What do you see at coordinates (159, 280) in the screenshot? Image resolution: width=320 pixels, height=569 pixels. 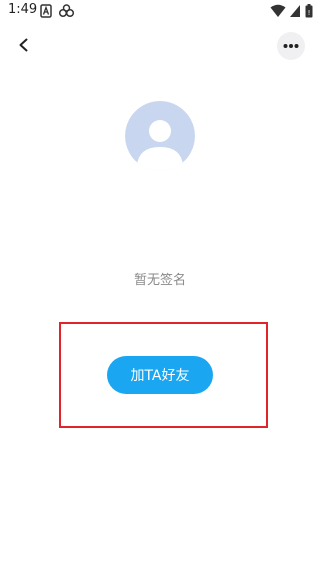 I see `signature-text: 暂无签名` at bounding box center [159, 280].